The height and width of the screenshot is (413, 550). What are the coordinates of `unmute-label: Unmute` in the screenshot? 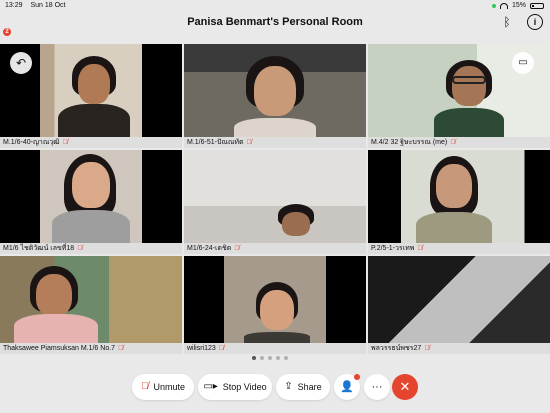 It's located at (169, 387).